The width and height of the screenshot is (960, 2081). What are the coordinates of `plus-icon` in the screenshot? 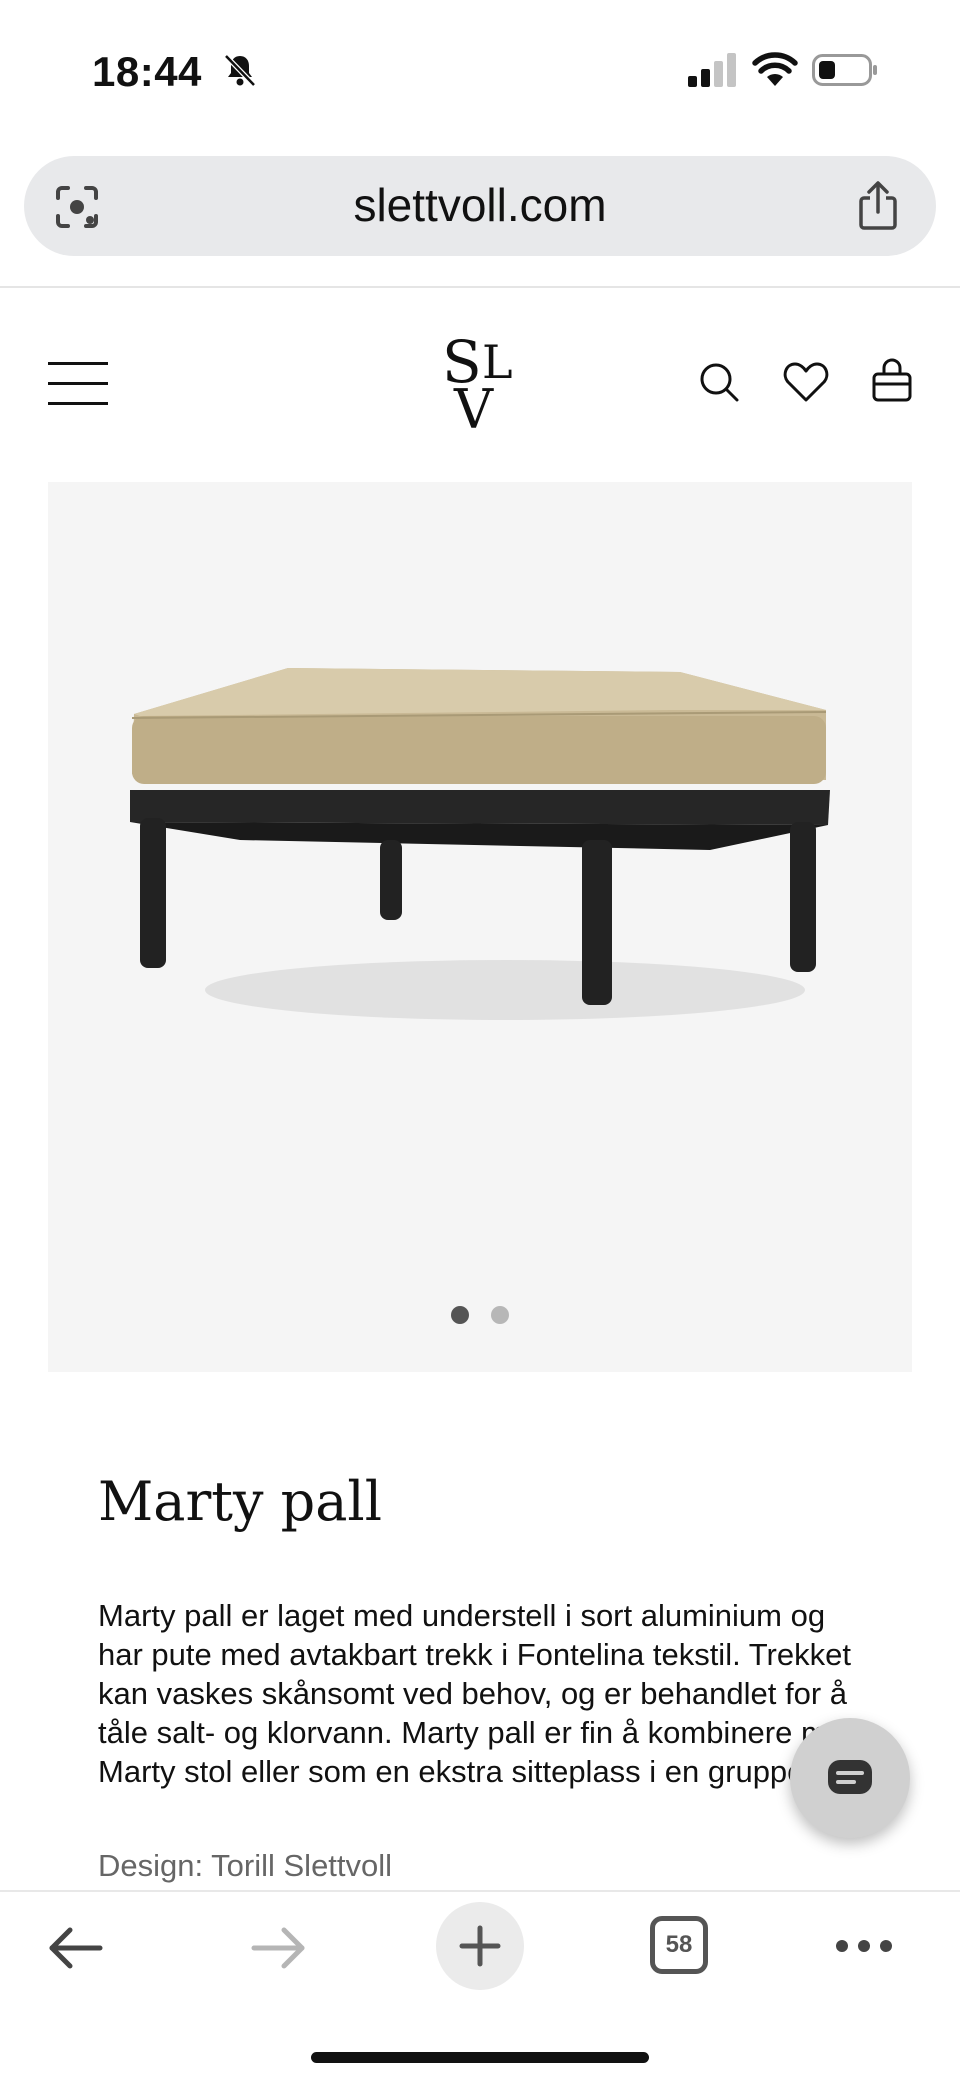 It's located at (480, 1946).